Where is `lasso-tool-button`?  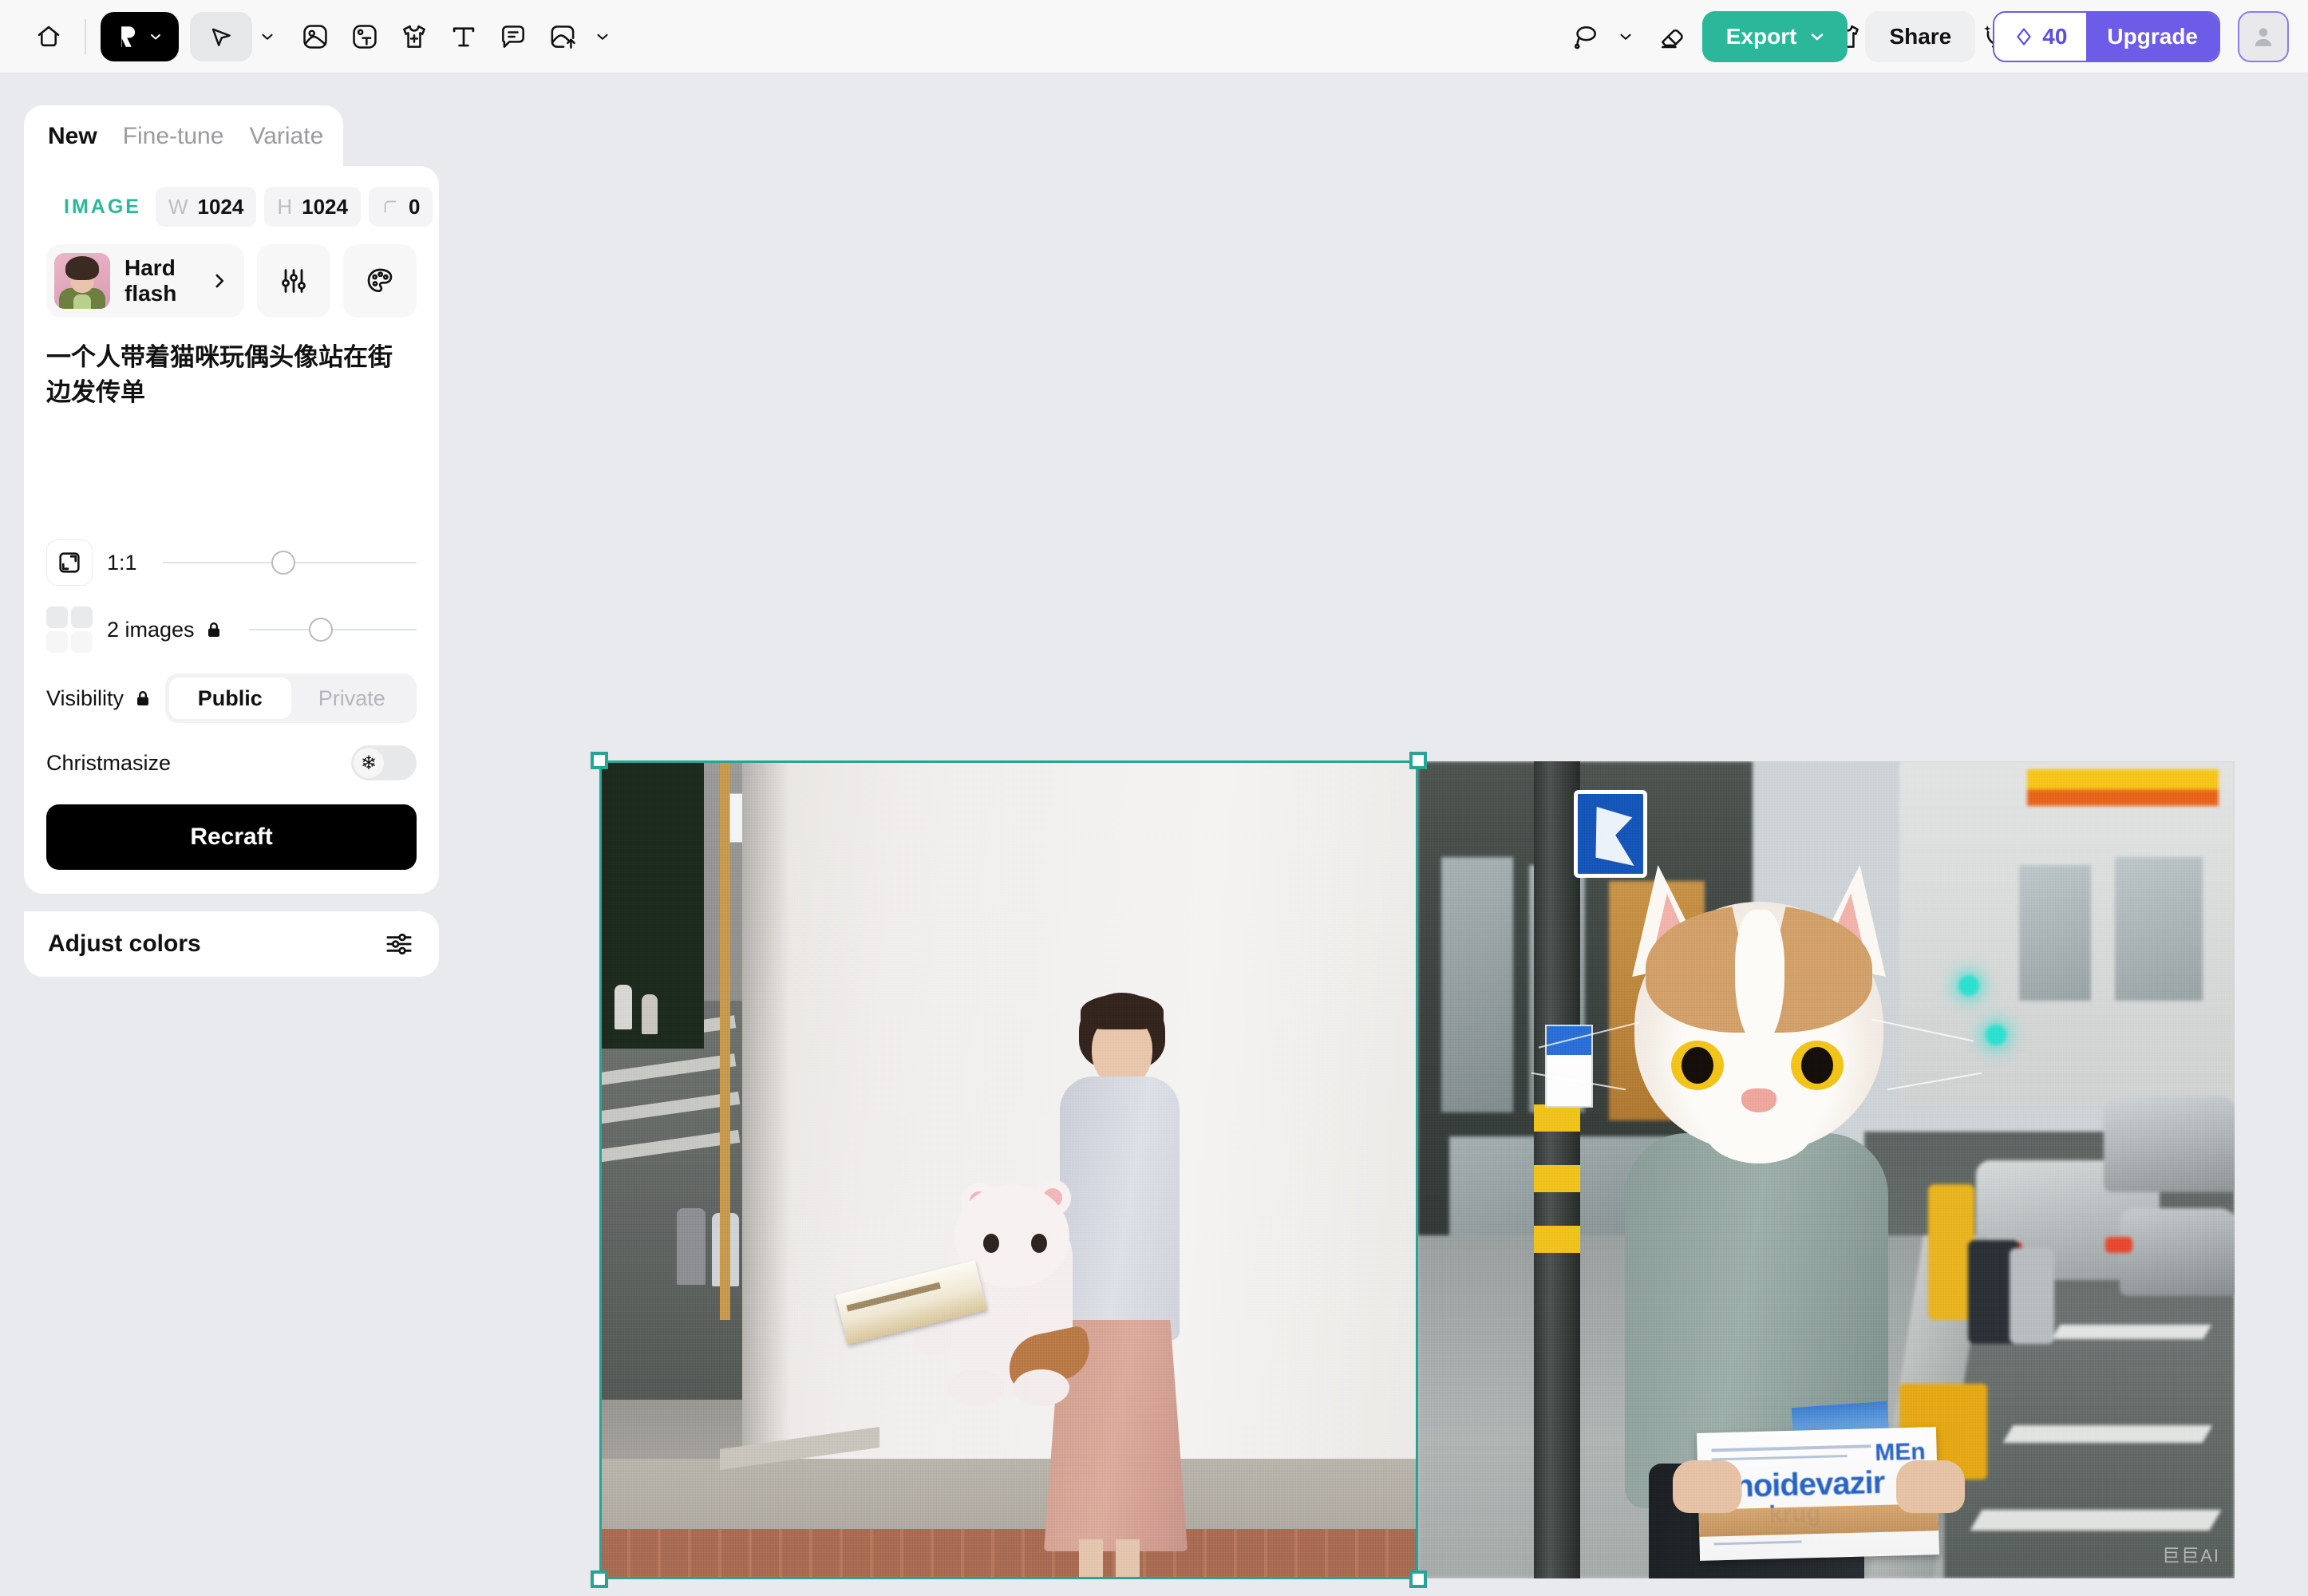
lasso-tool-button is located at coordinates (1586, 36).